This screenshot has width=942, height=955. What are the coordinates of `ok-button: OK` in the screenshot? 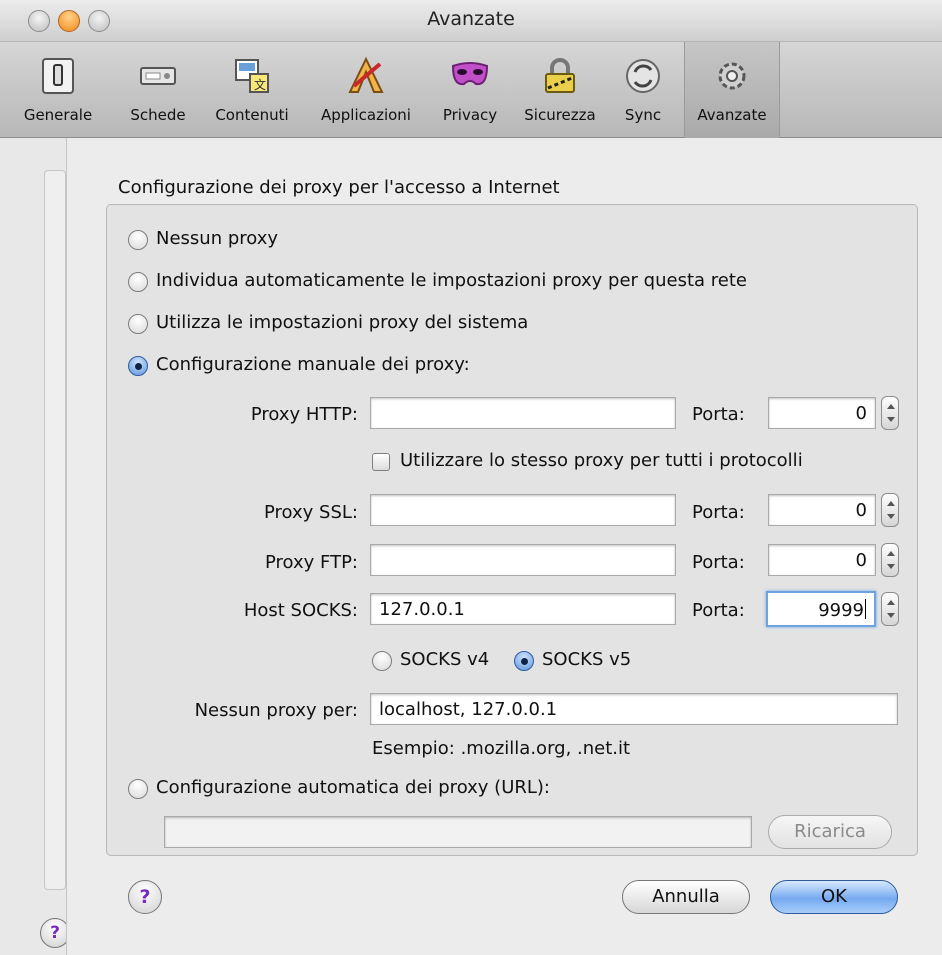 It's located at (834, 897).